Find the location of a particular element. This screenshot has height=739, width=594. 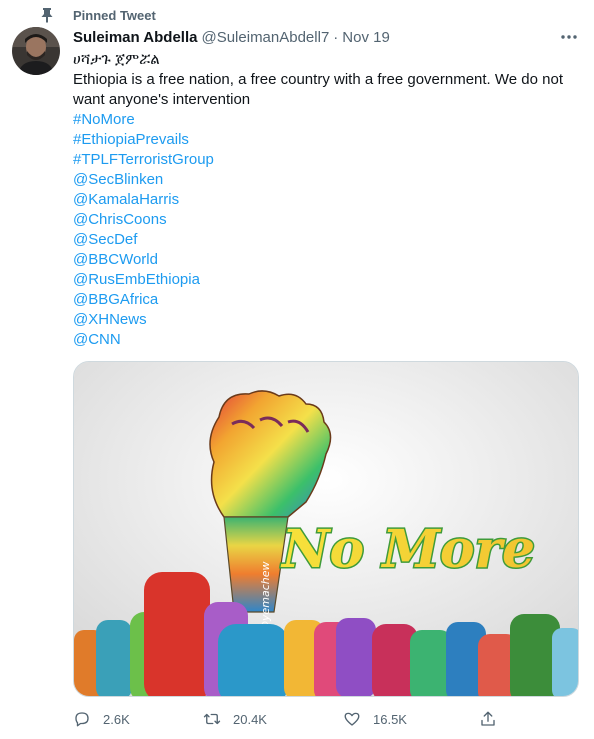

tweet-line-2: want anyone's intervention is located at coordinates (162, 99).